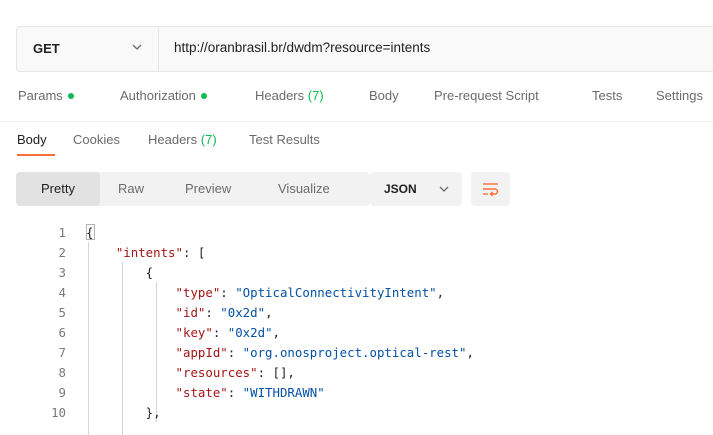  I want to click on method-label: GET, so click(46, 48).